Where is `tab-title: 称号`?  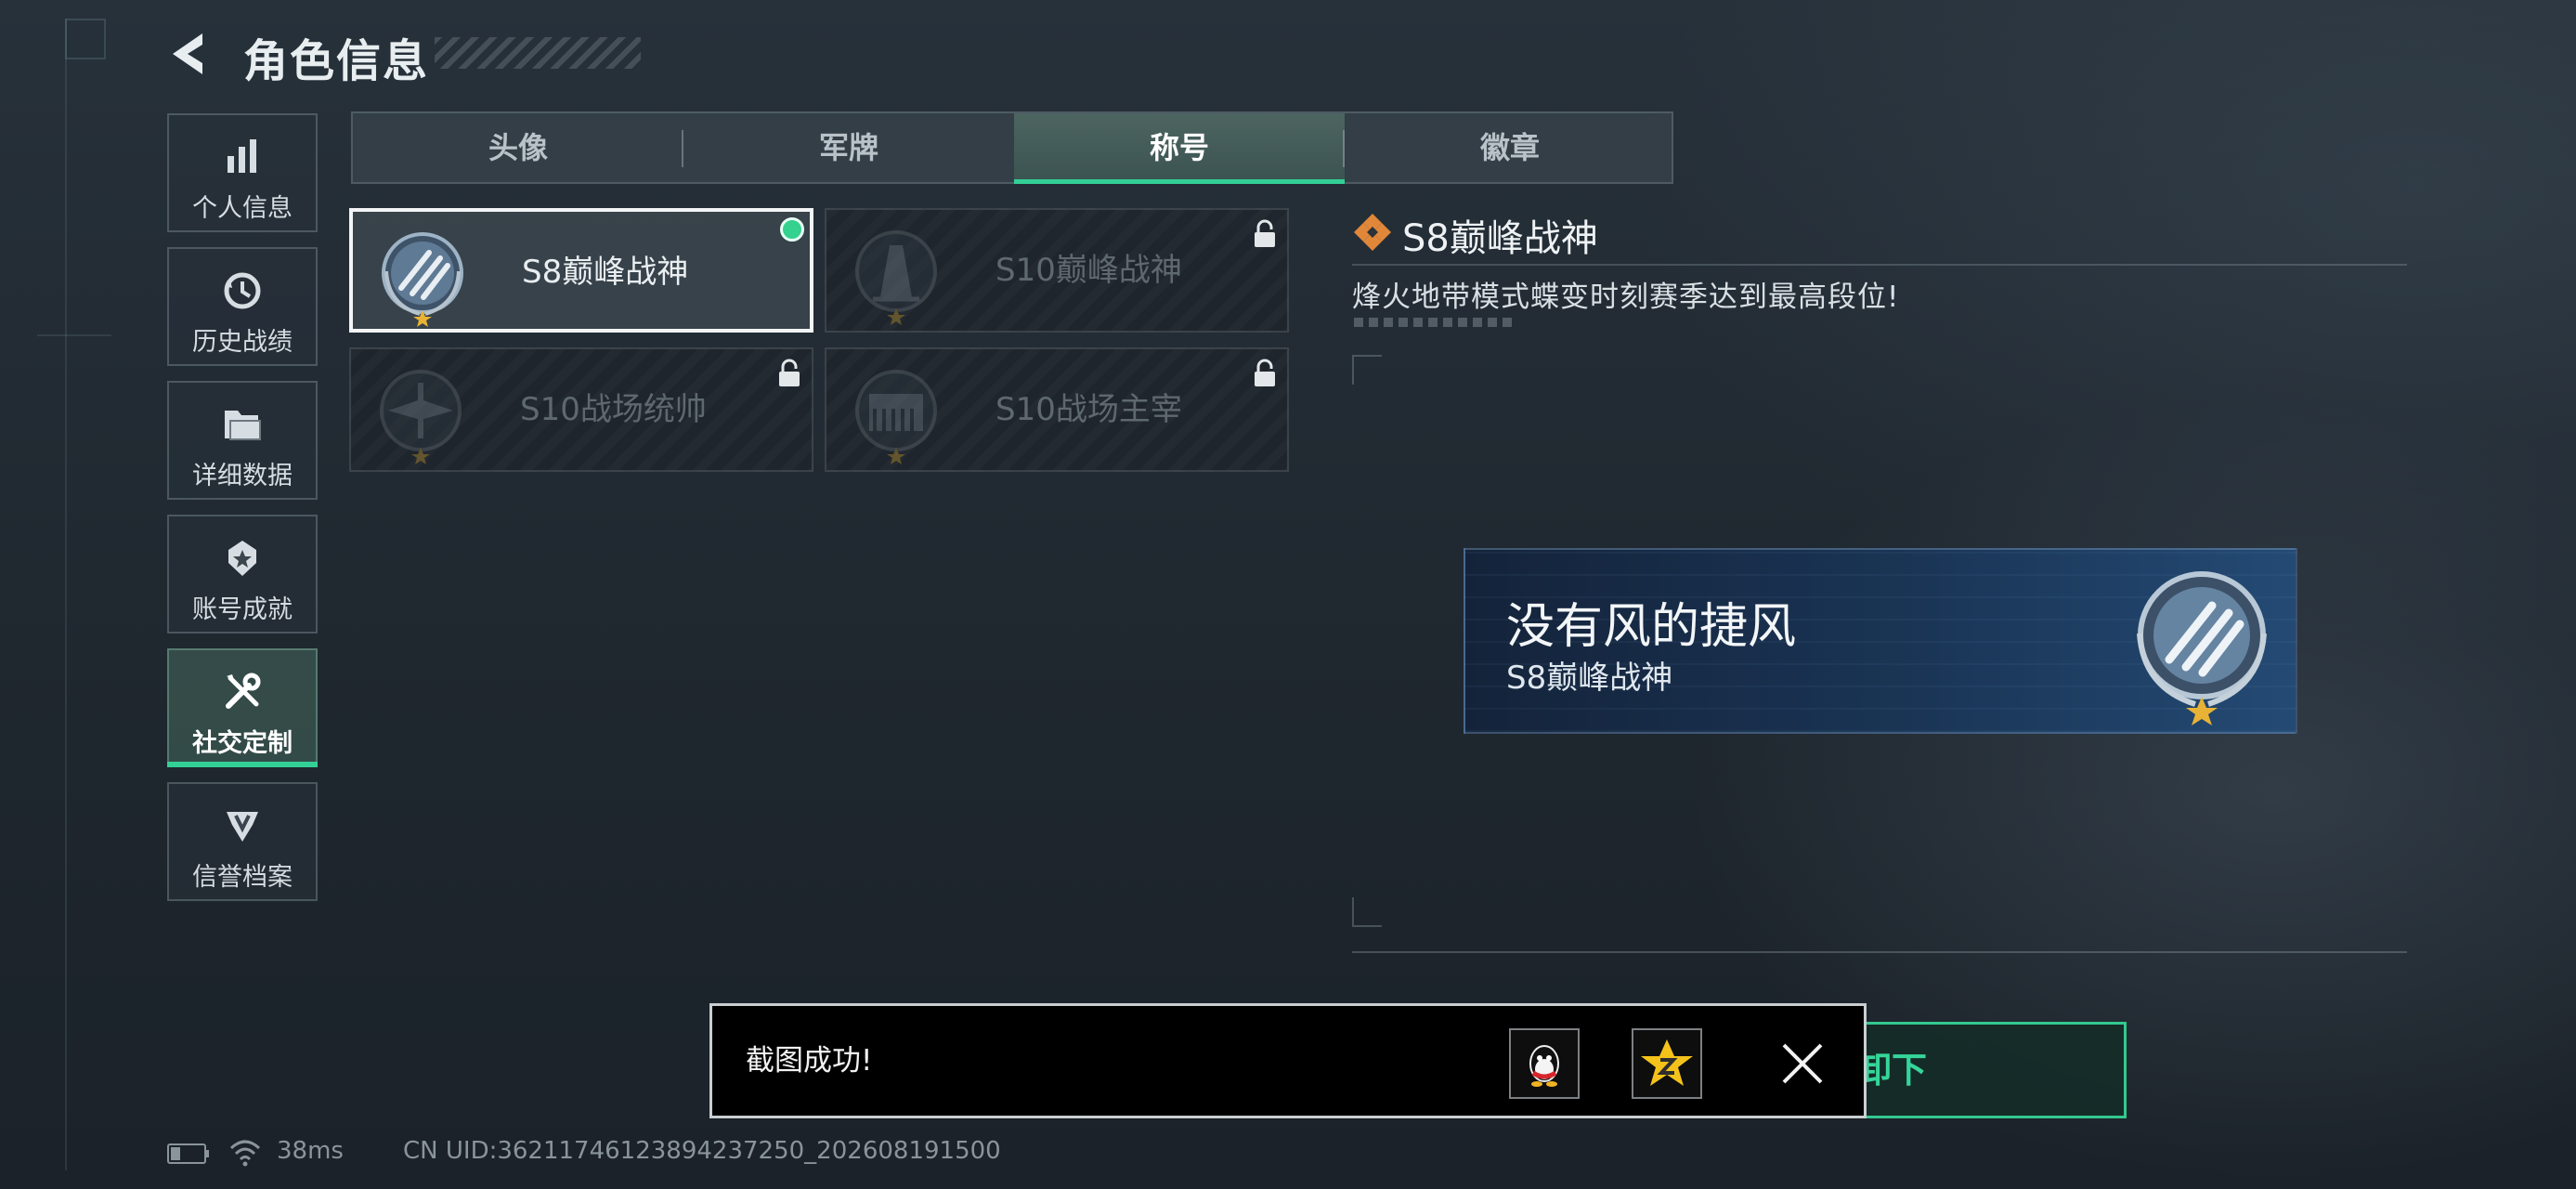
tab-title: 称号 is located at coordinates (1180, 148).